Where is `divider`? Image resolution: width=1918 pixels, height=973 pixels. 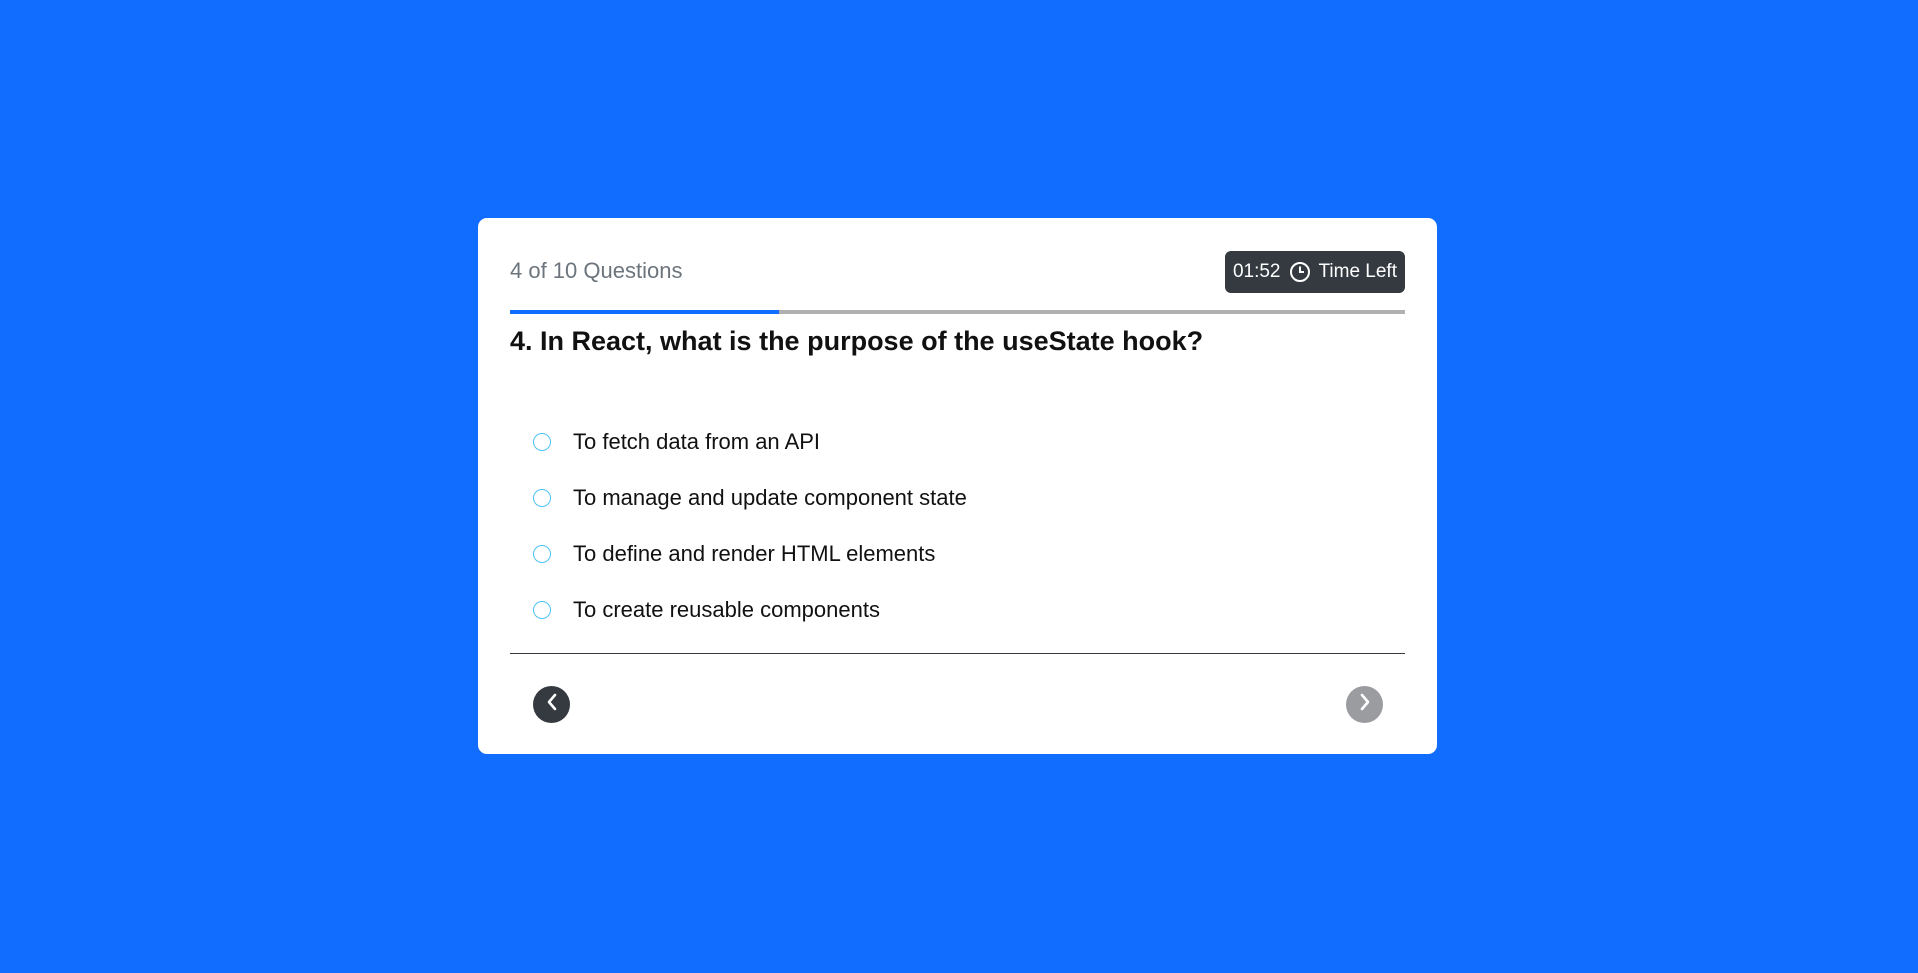 divider is located at coordinates (957, 653).